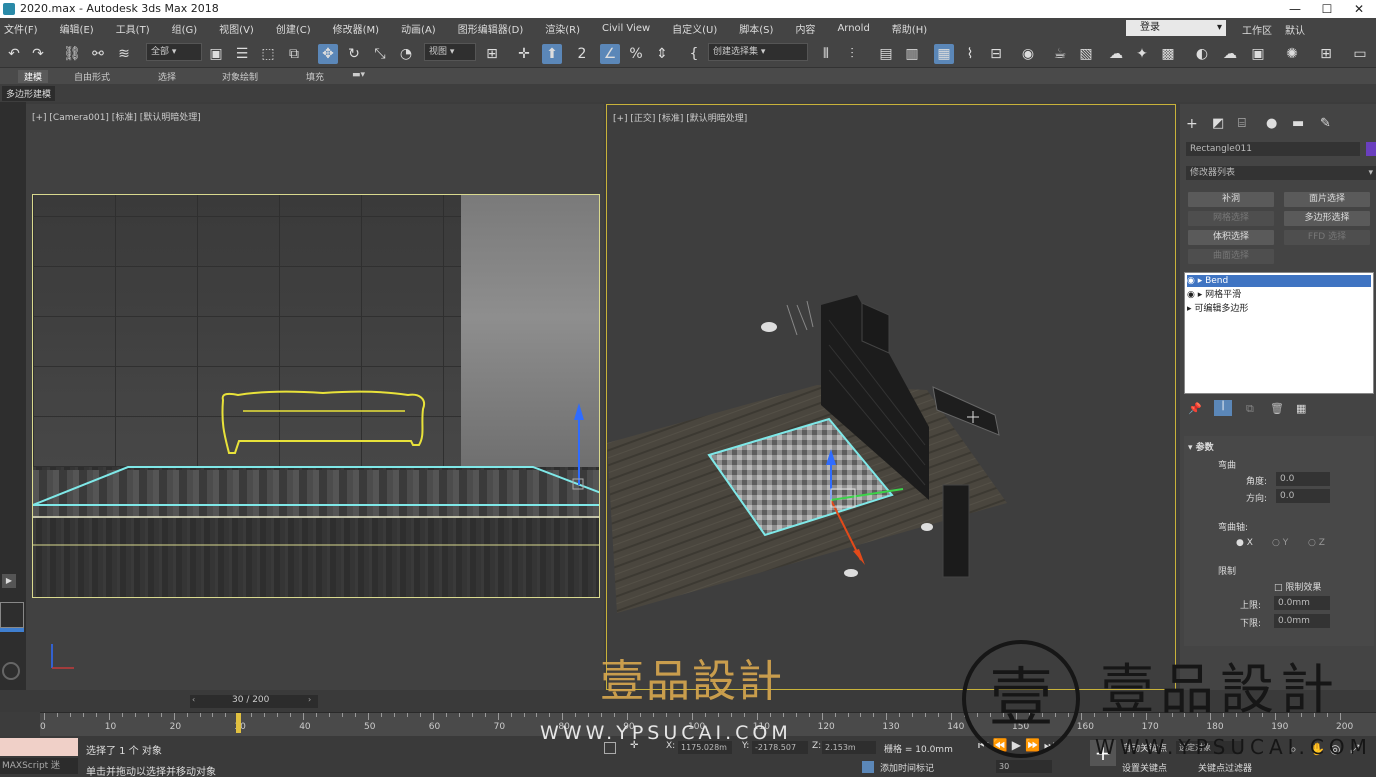 This screenshot has height=777, width=1376. What do you see at coordinates (116, 116) in the screenshot?
I see `camera-viewport-label: [+] [Camera001] [标准] [默认明暗处理]` at bounding box center [116, 116].